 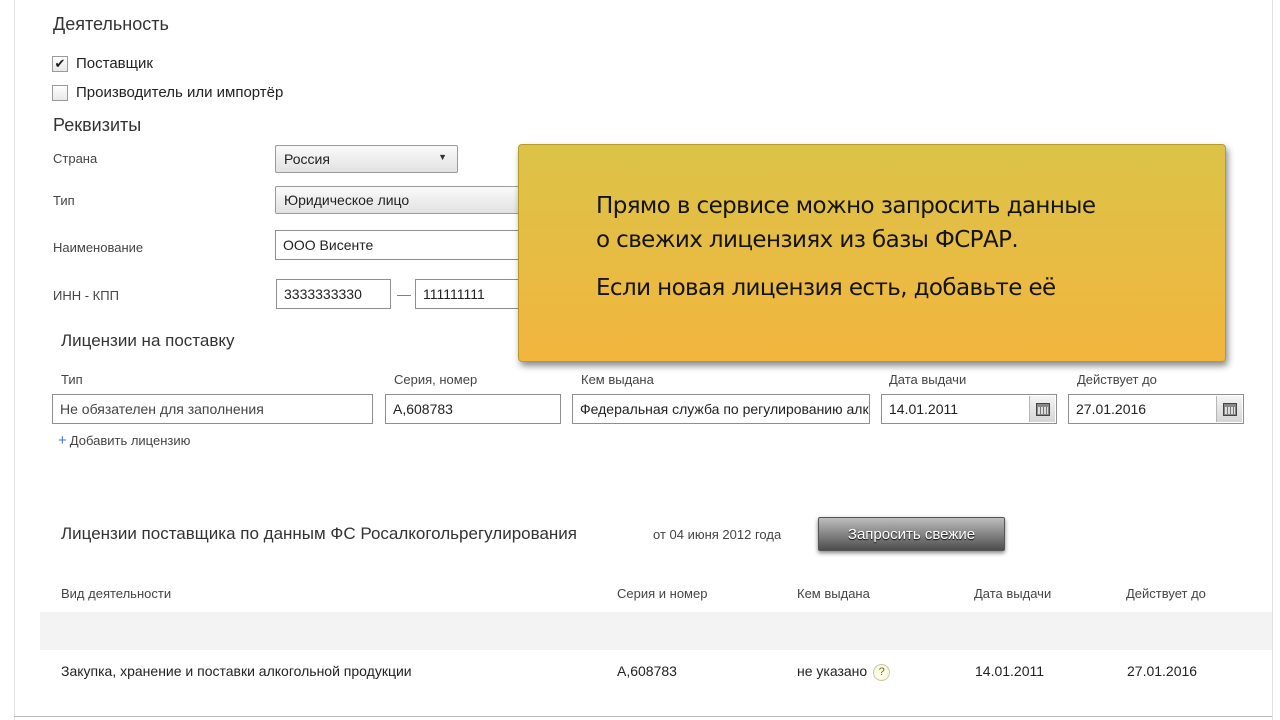 I want to click on calendar-button-valid-until, so click(x=1229, y=409).